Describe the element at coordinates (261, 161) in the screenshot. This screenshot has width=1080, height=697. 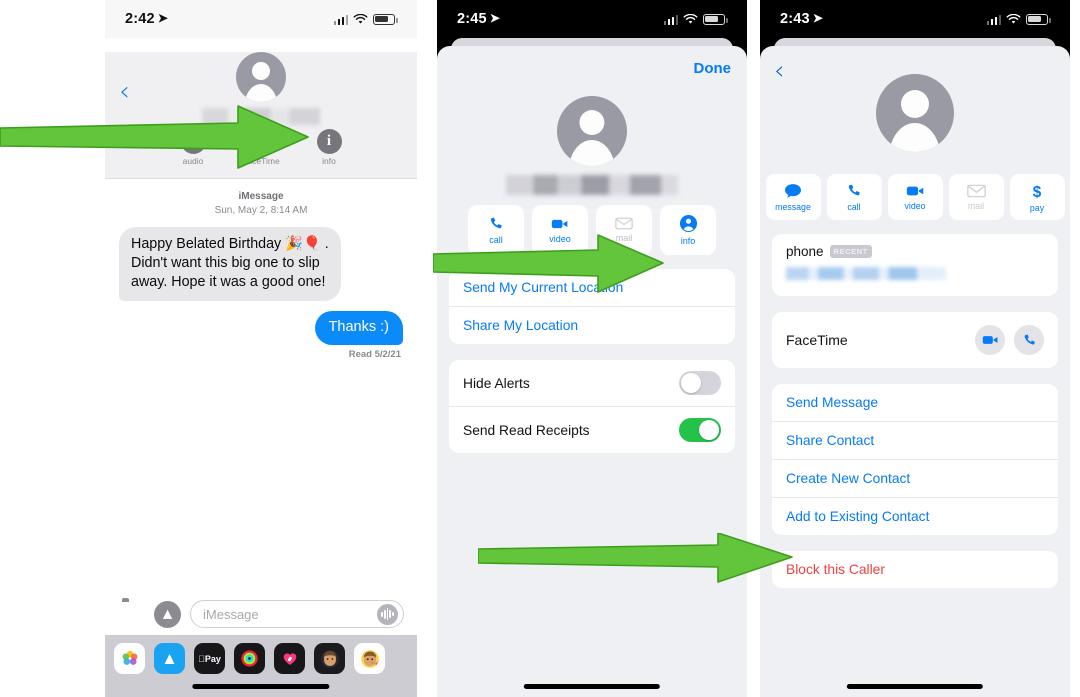
I see `header-action-facetime-label: FaceTime` at that location.